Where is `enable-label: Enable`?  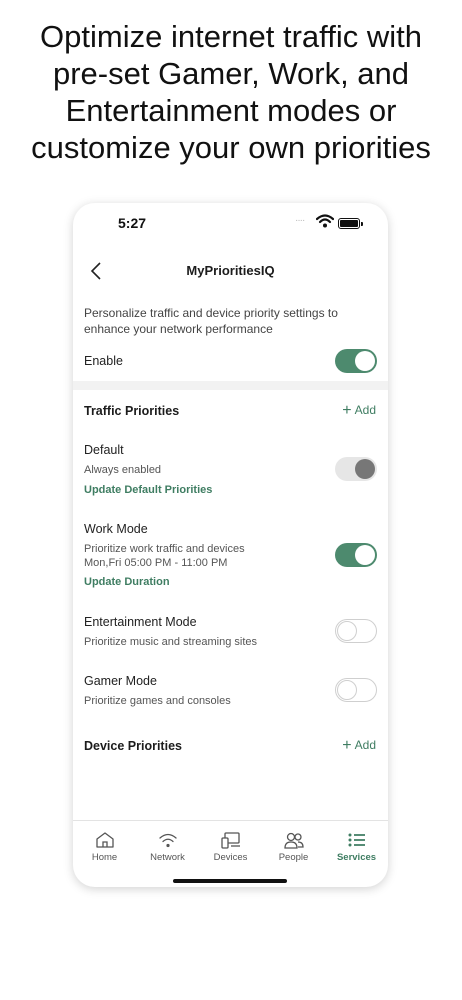 enable-label: Enable is located at coordinates (103, 361).